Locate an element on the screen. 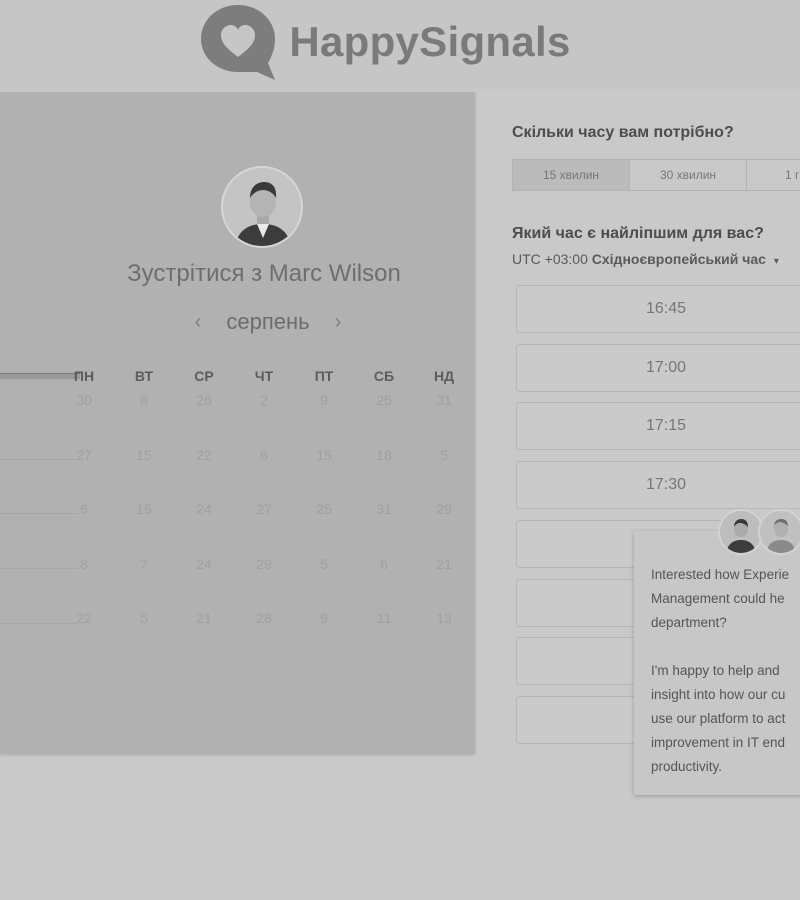 This screenshot has height=900, width=800. happysignals-logo: HappySignals is located at coordinates (384, 42).